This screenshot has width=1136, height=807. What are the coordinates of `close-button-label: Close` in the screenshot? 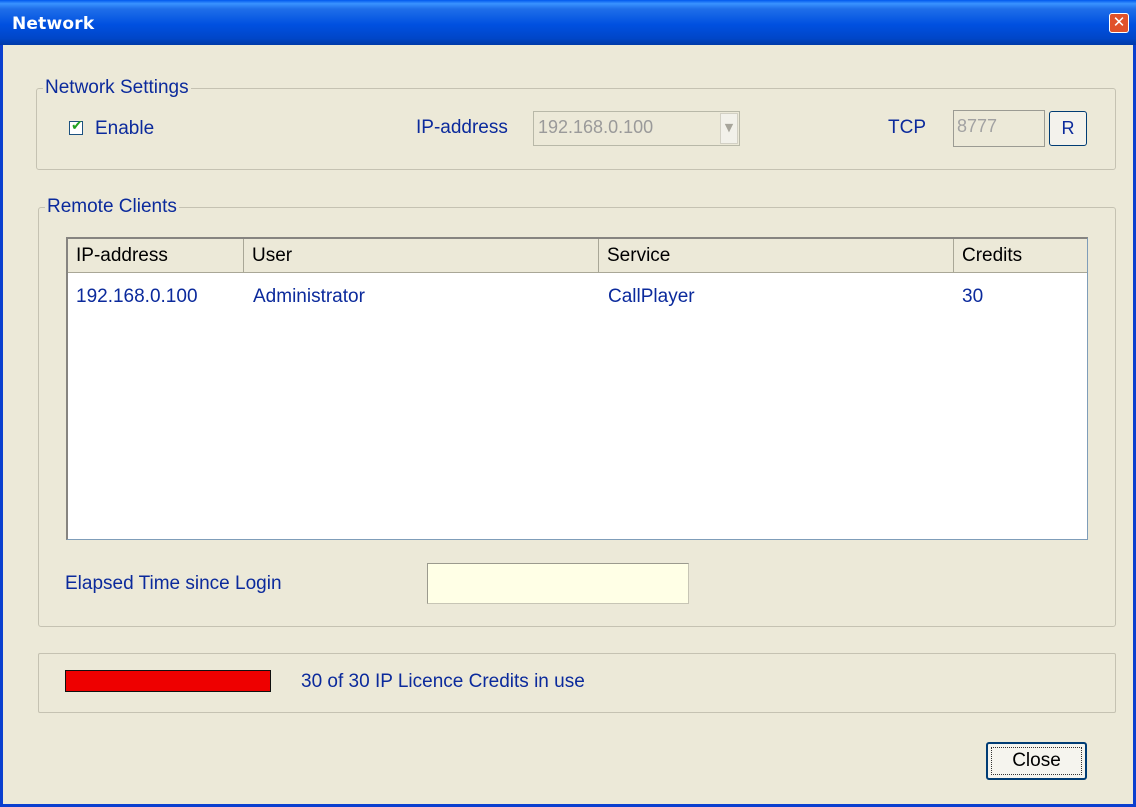 It's located at (1036, 760).